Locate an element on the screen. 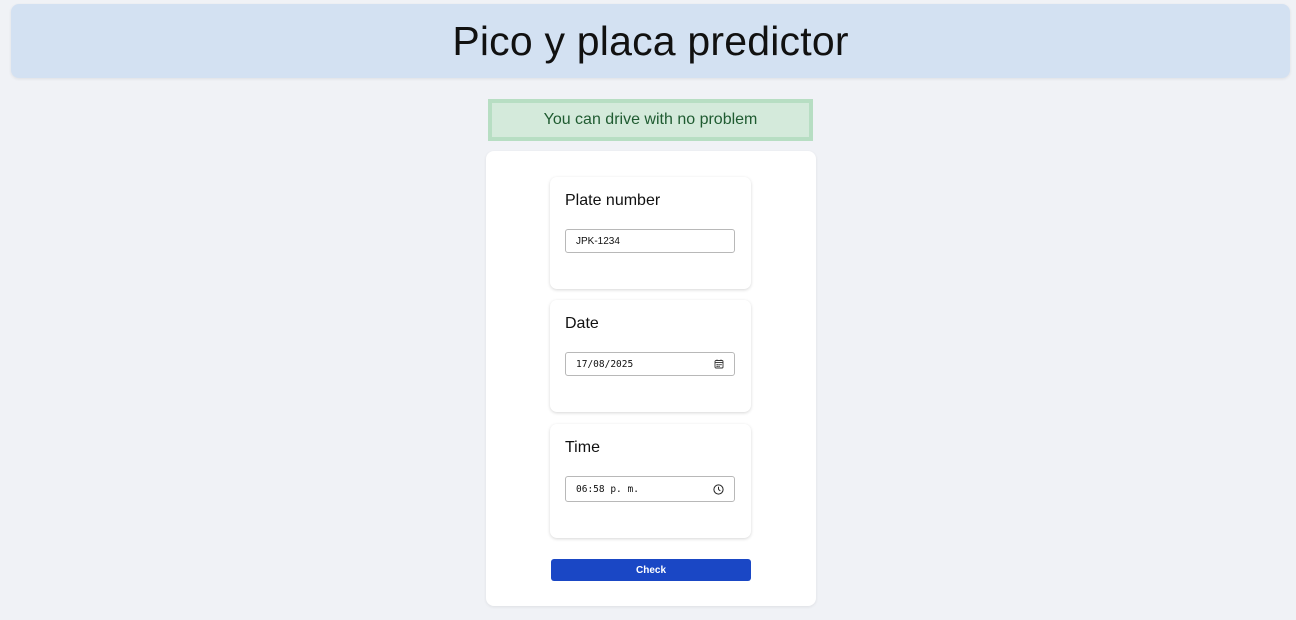  time-input-value: 06:58 p. m. is located at coordinates (607, 489).